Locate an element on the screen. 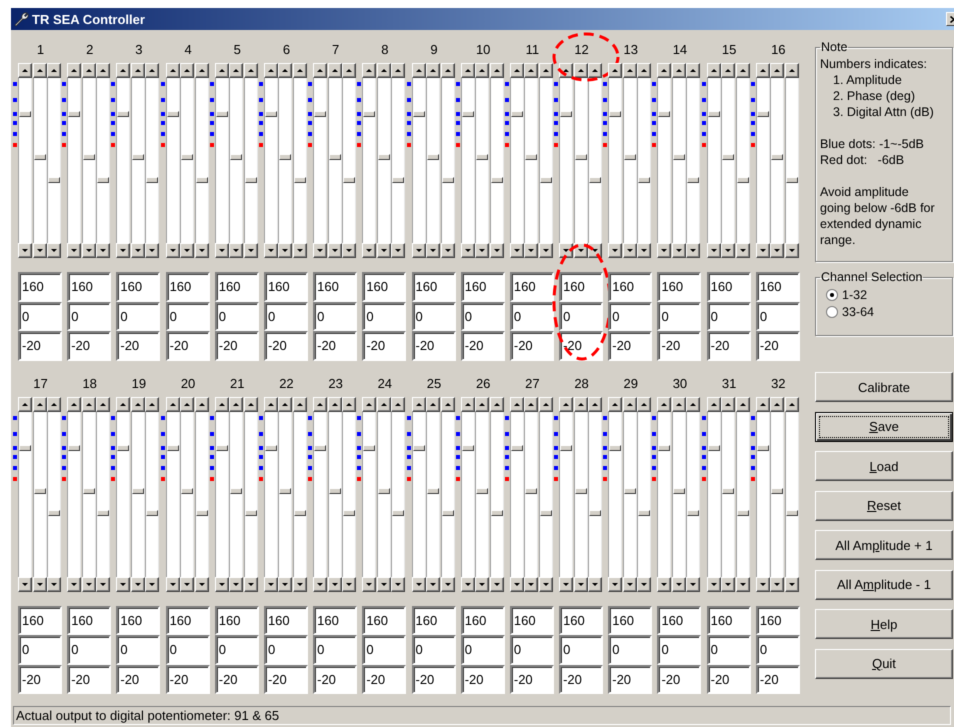 This screenshot has height=727, width=954. radio-label: 1-32 is located at coordinates (855, 295).